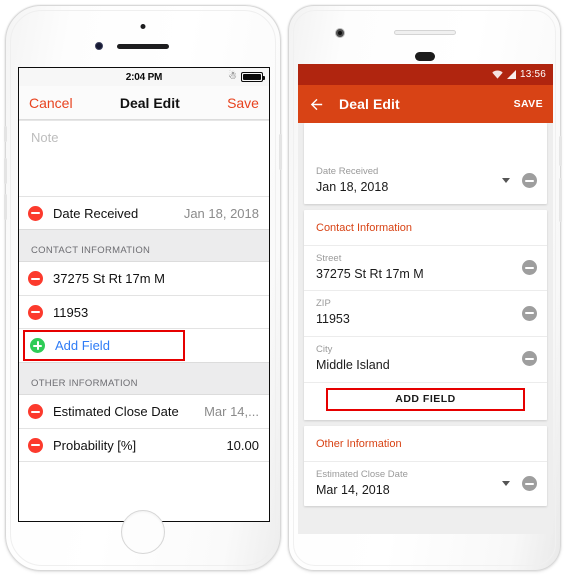 This screenshot has width=566, height=578. I want to click on field-value: 37275 St Rt 17m M, so click(370, 273).